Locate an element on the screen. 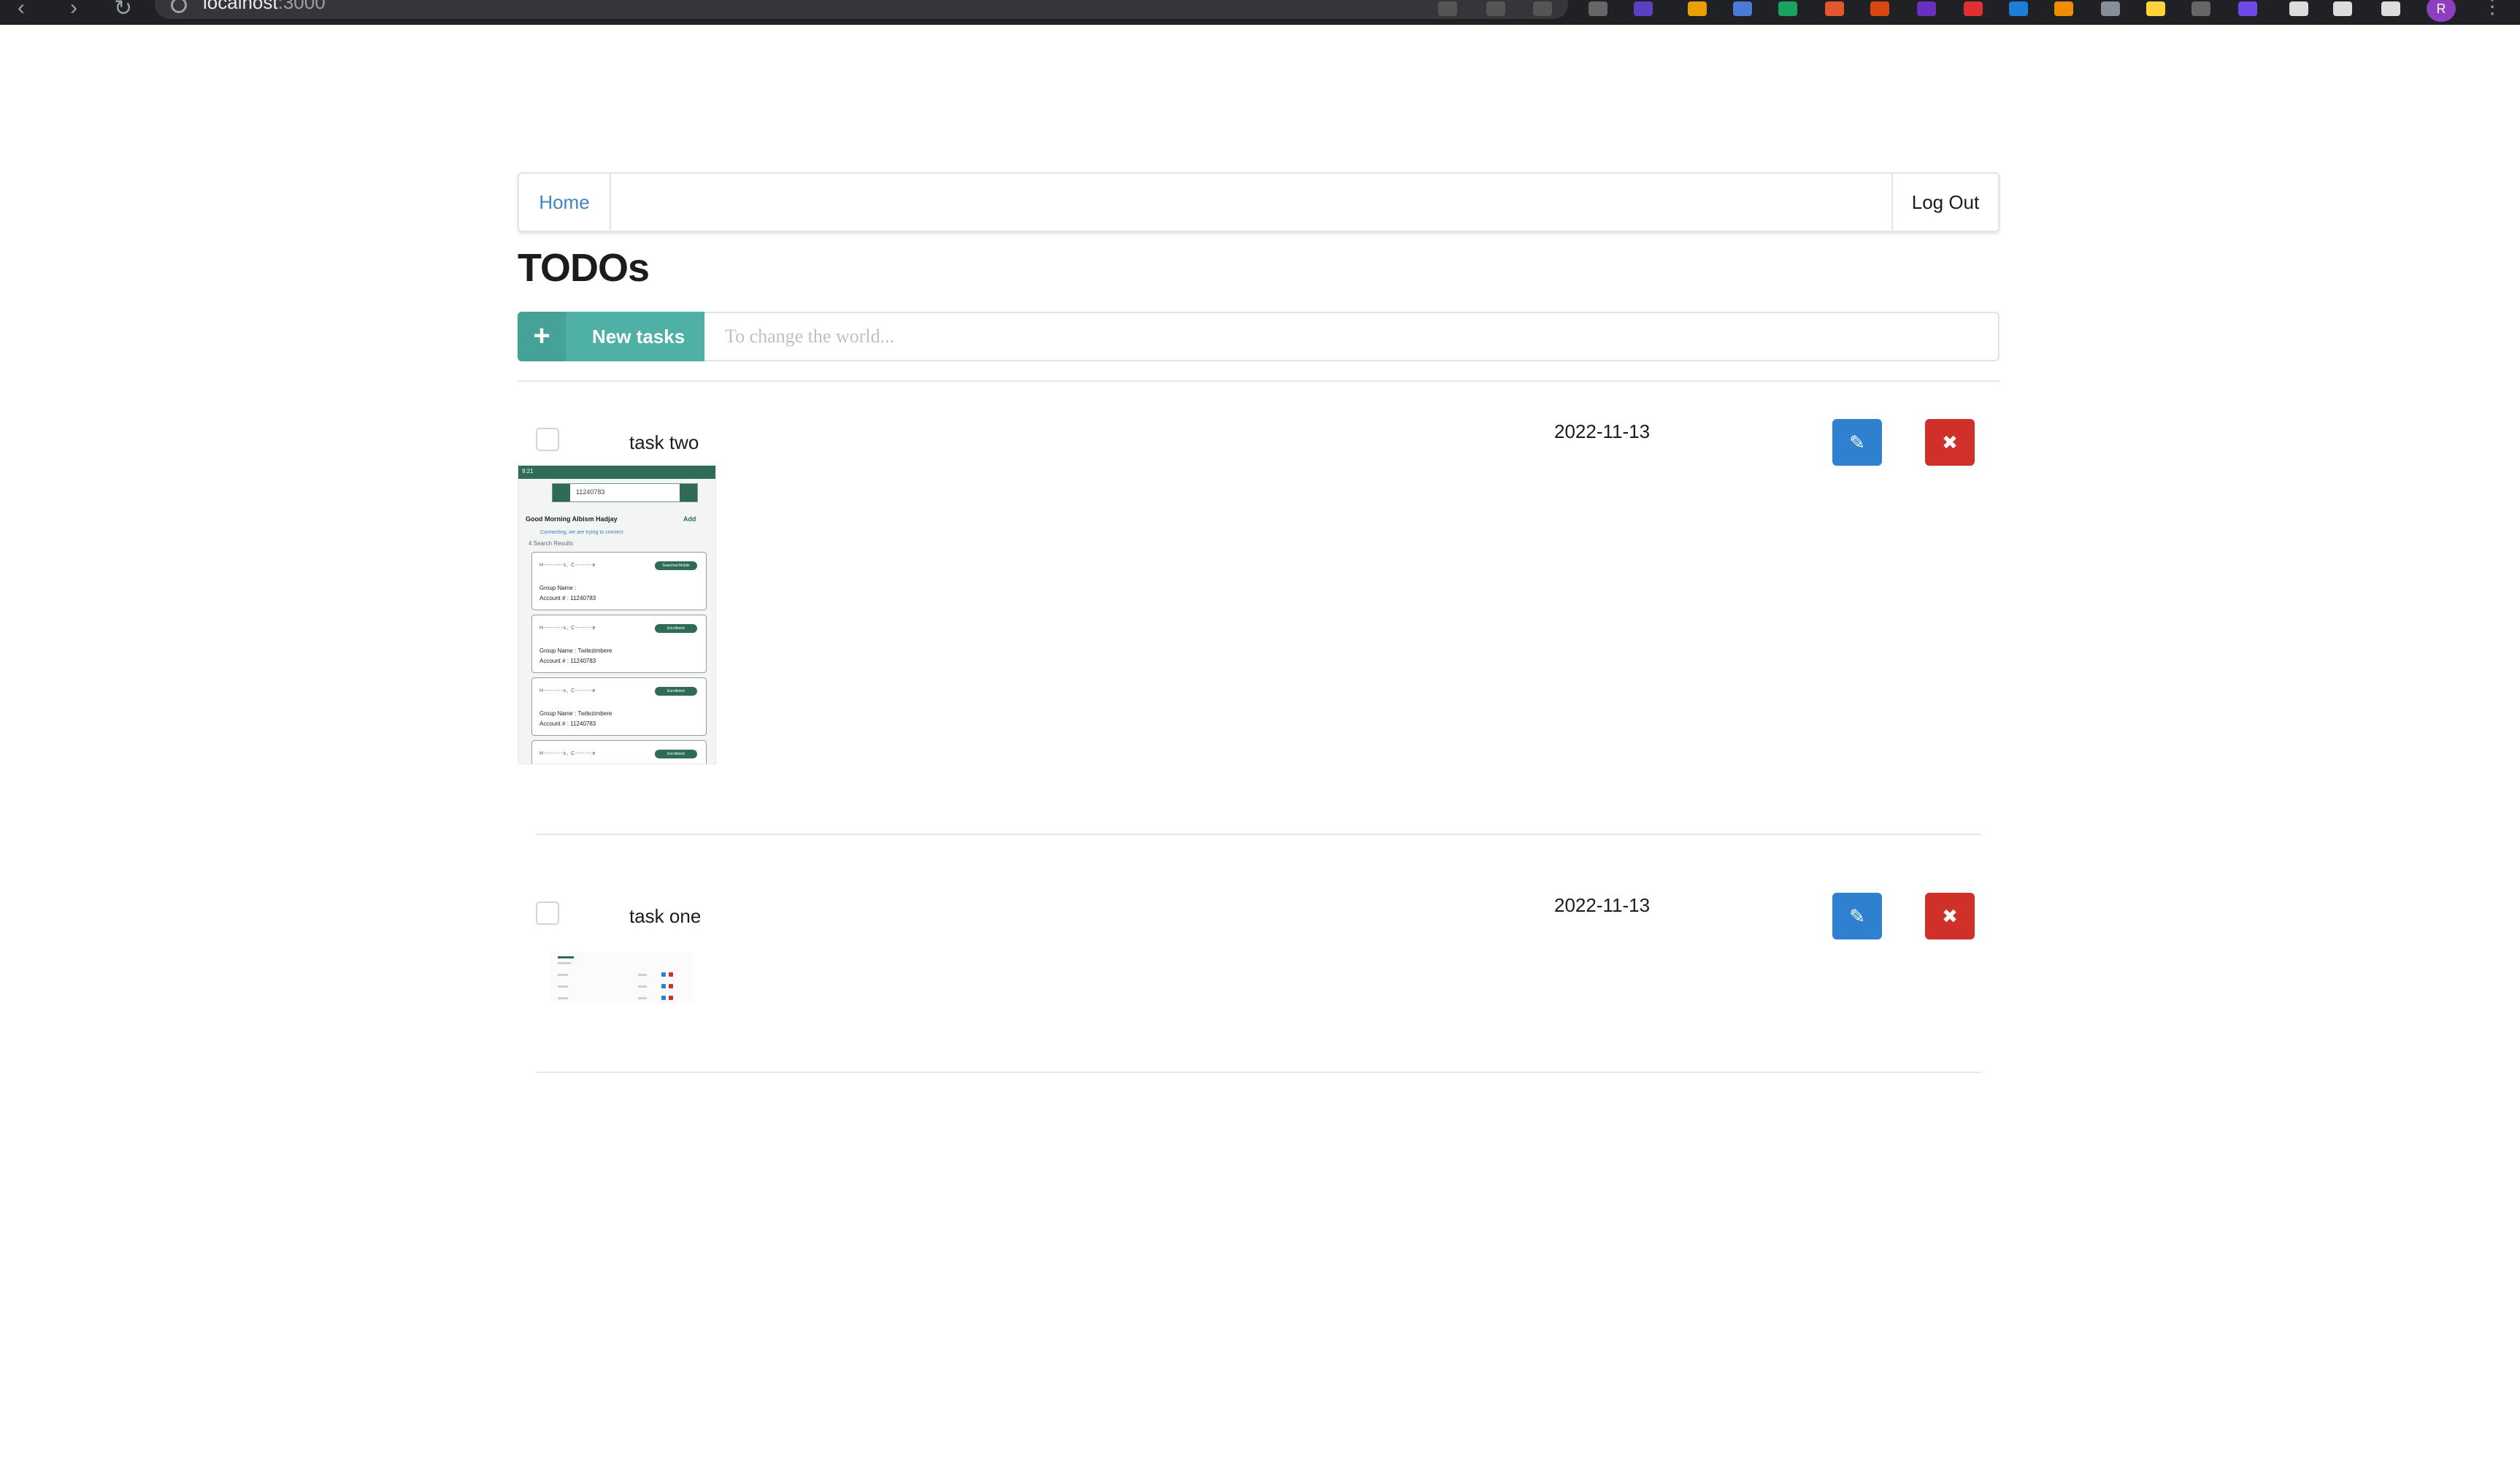 Image resolution: width=2520 pixels, height=1476 pixels. share-icon is located at coordinates (1495, 8).